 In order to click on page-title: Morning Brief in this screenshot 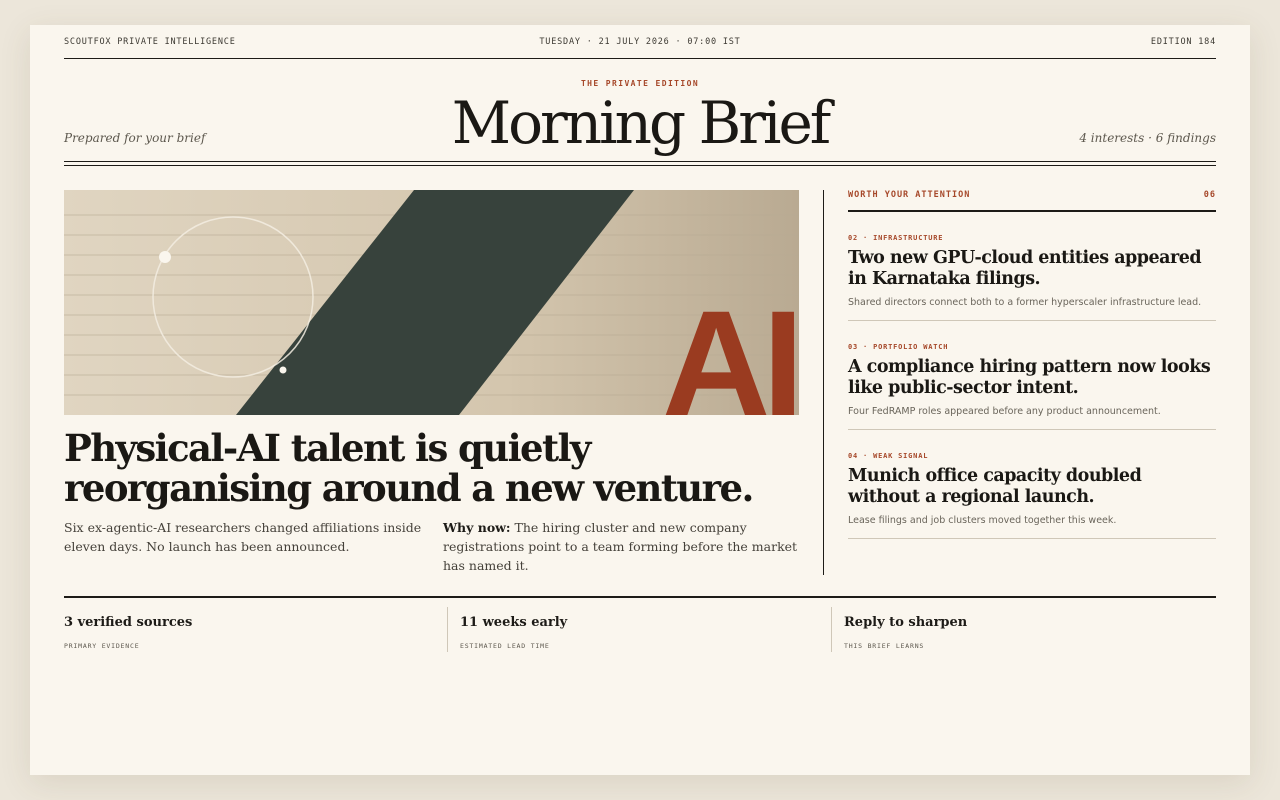, I will do `click(641, 123)`.